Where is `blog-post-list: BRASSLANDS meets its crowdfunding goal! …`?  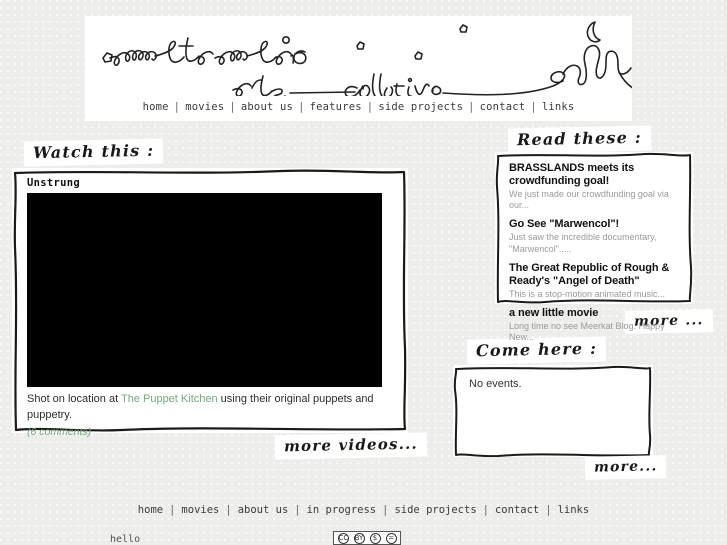
blog-post-list: BRASSLANDS meets its crowdfunding goal! … is located at coordinates (595, 253).